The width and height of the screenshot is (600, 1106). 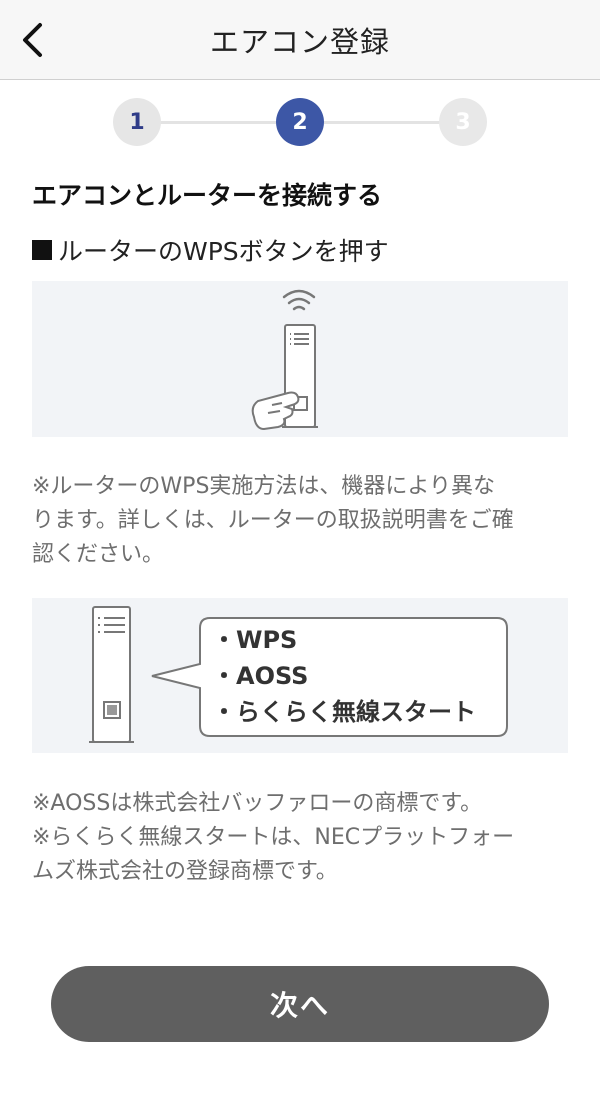 I want to click on step-3-label: 3, so click(x=463, y=122).